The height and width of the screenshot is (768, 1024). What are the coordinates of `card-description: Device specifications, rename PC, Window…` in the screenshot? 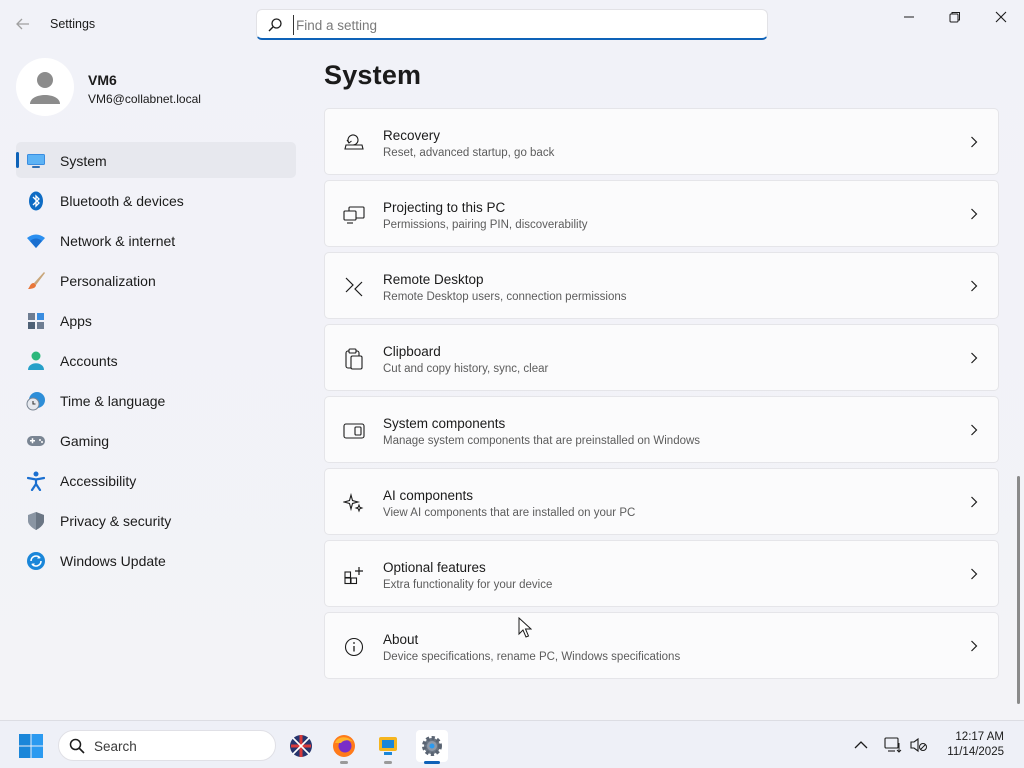 It's located at (532, 657).